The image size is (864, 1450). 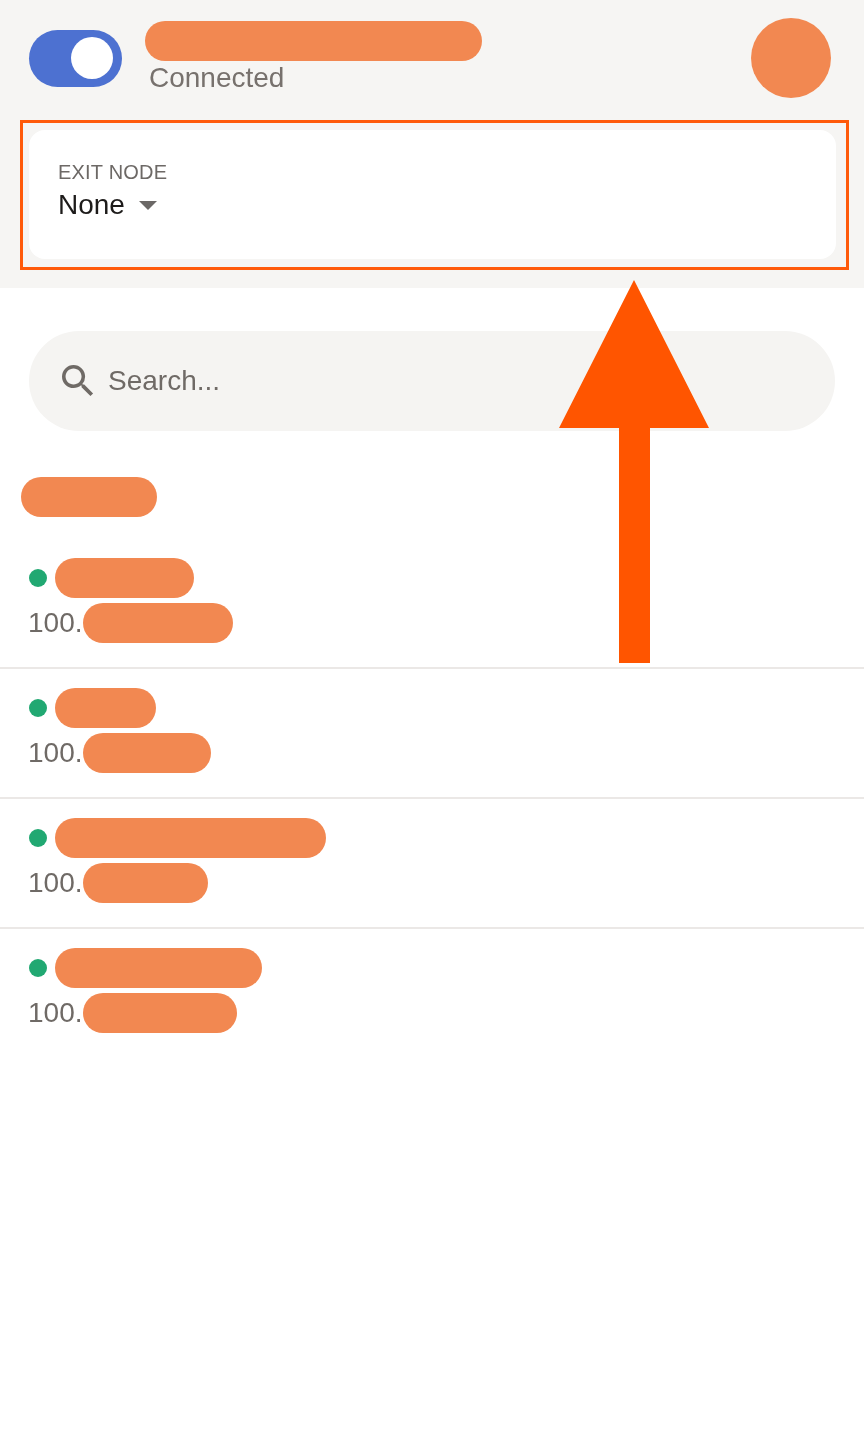 What do you see at coordinates (78, 381) in the screenshot?
I see `search-icon` at bounding box center [78, 381].